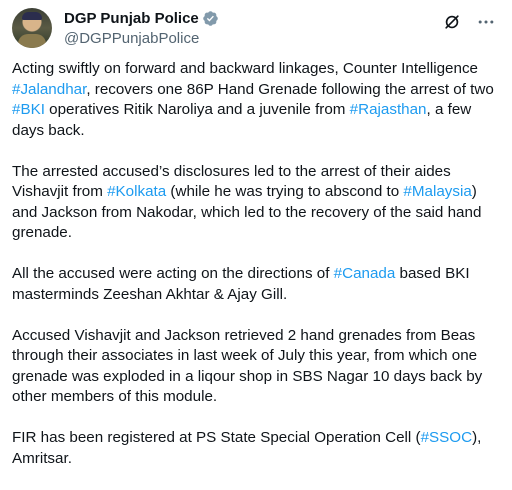  What do you see at coordinates (136, 191) in the screenshot?
I see `hashtag-link: #Kolkata` at bounding box center [136, 191].